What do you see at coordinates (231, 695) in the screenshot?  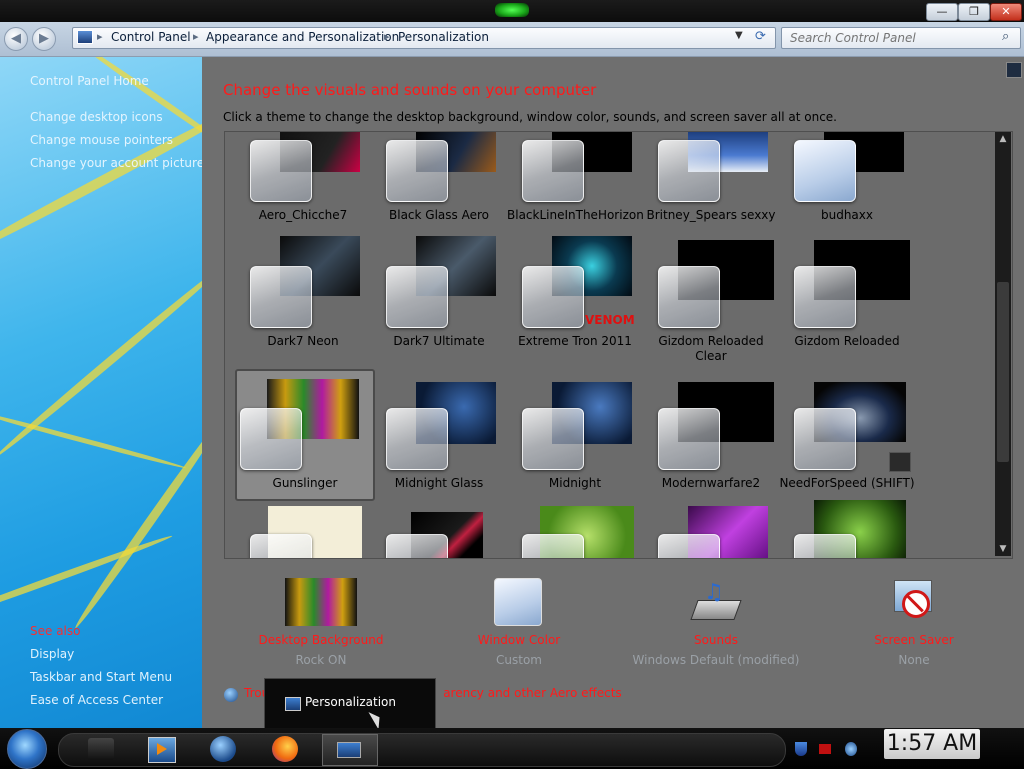 I see `globe-icon` at bounding box center [231, 695].